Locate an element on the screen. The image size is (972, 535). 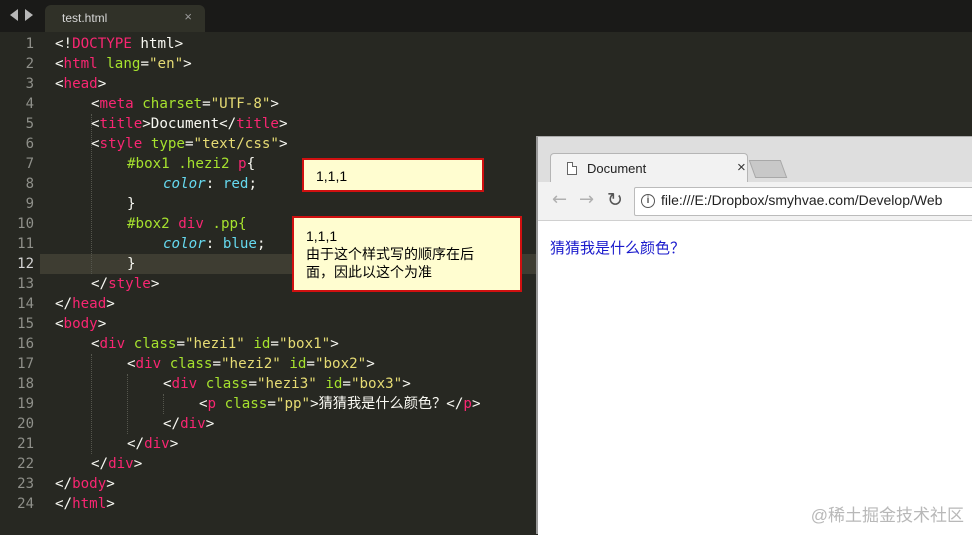
note-text: 面，因此以这个为准 is located at coordinates (369, 272).